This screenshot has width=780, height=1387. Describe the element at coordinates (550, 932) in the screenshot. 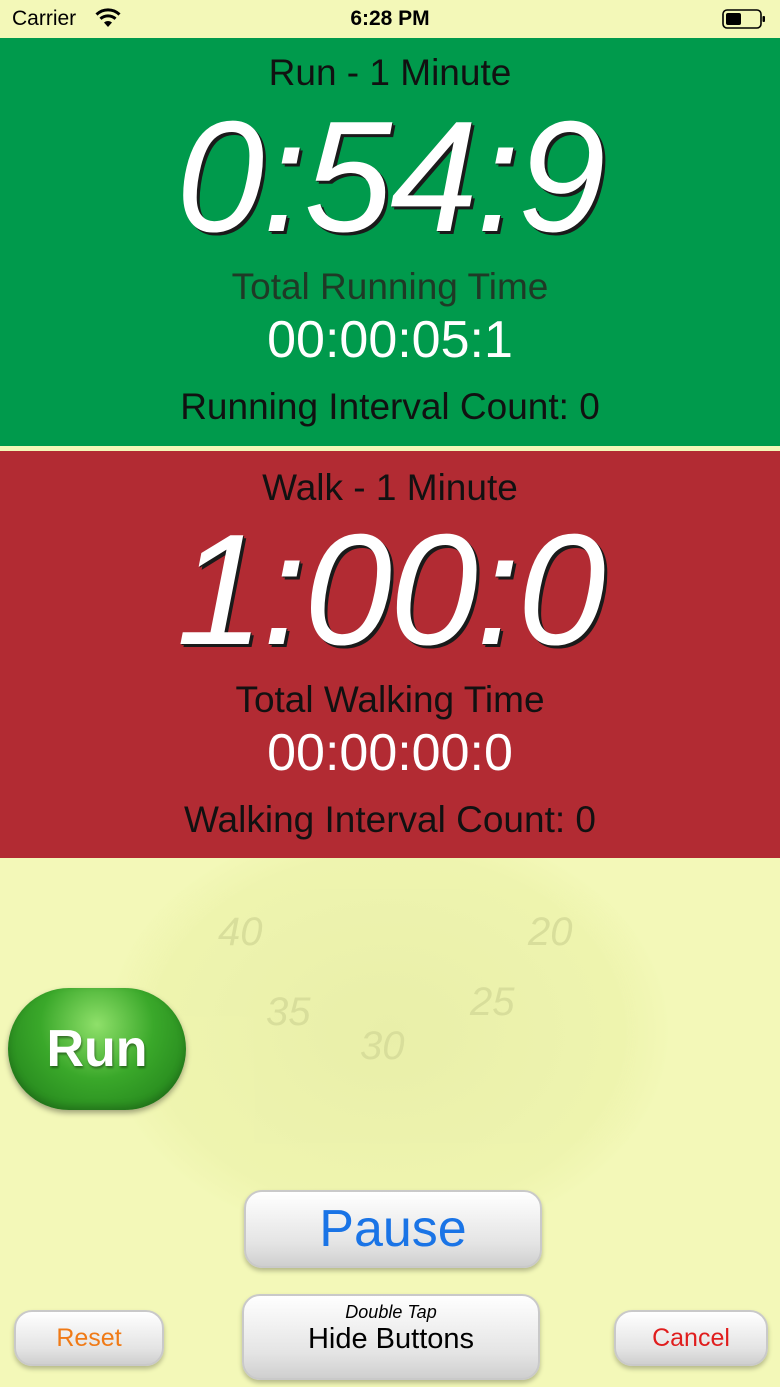

I see `dial-number: 20` at that location.